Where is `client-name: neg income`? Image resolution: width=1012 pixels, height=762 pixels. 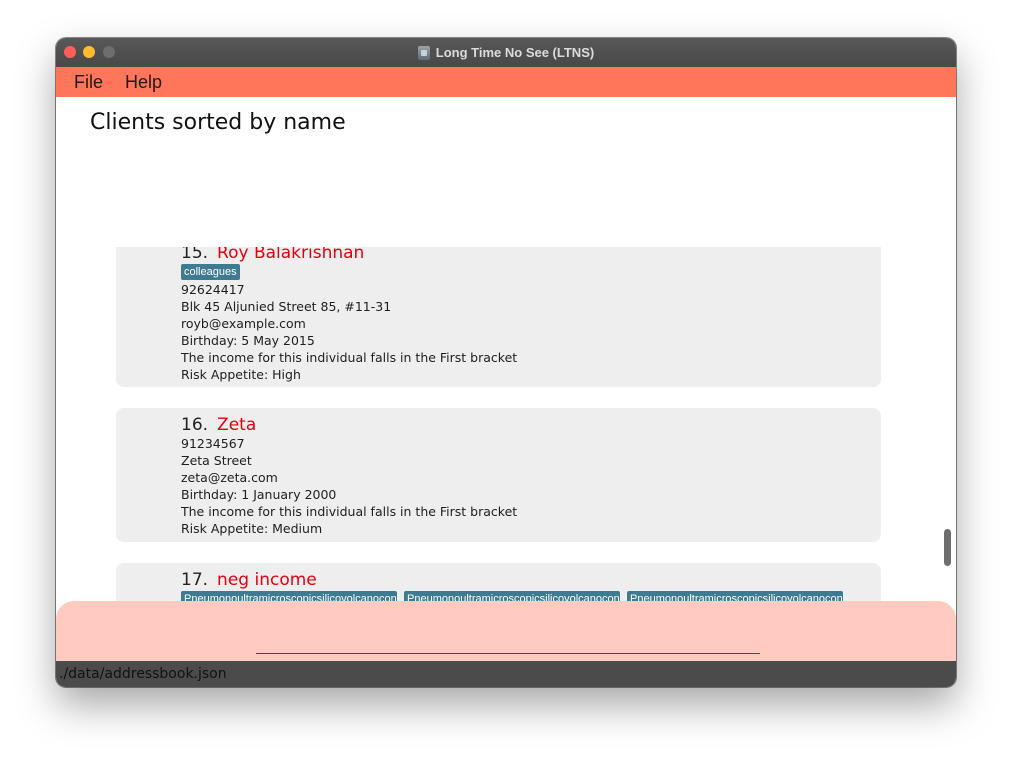
client-name: neg income is located at coordinates (267, 580).